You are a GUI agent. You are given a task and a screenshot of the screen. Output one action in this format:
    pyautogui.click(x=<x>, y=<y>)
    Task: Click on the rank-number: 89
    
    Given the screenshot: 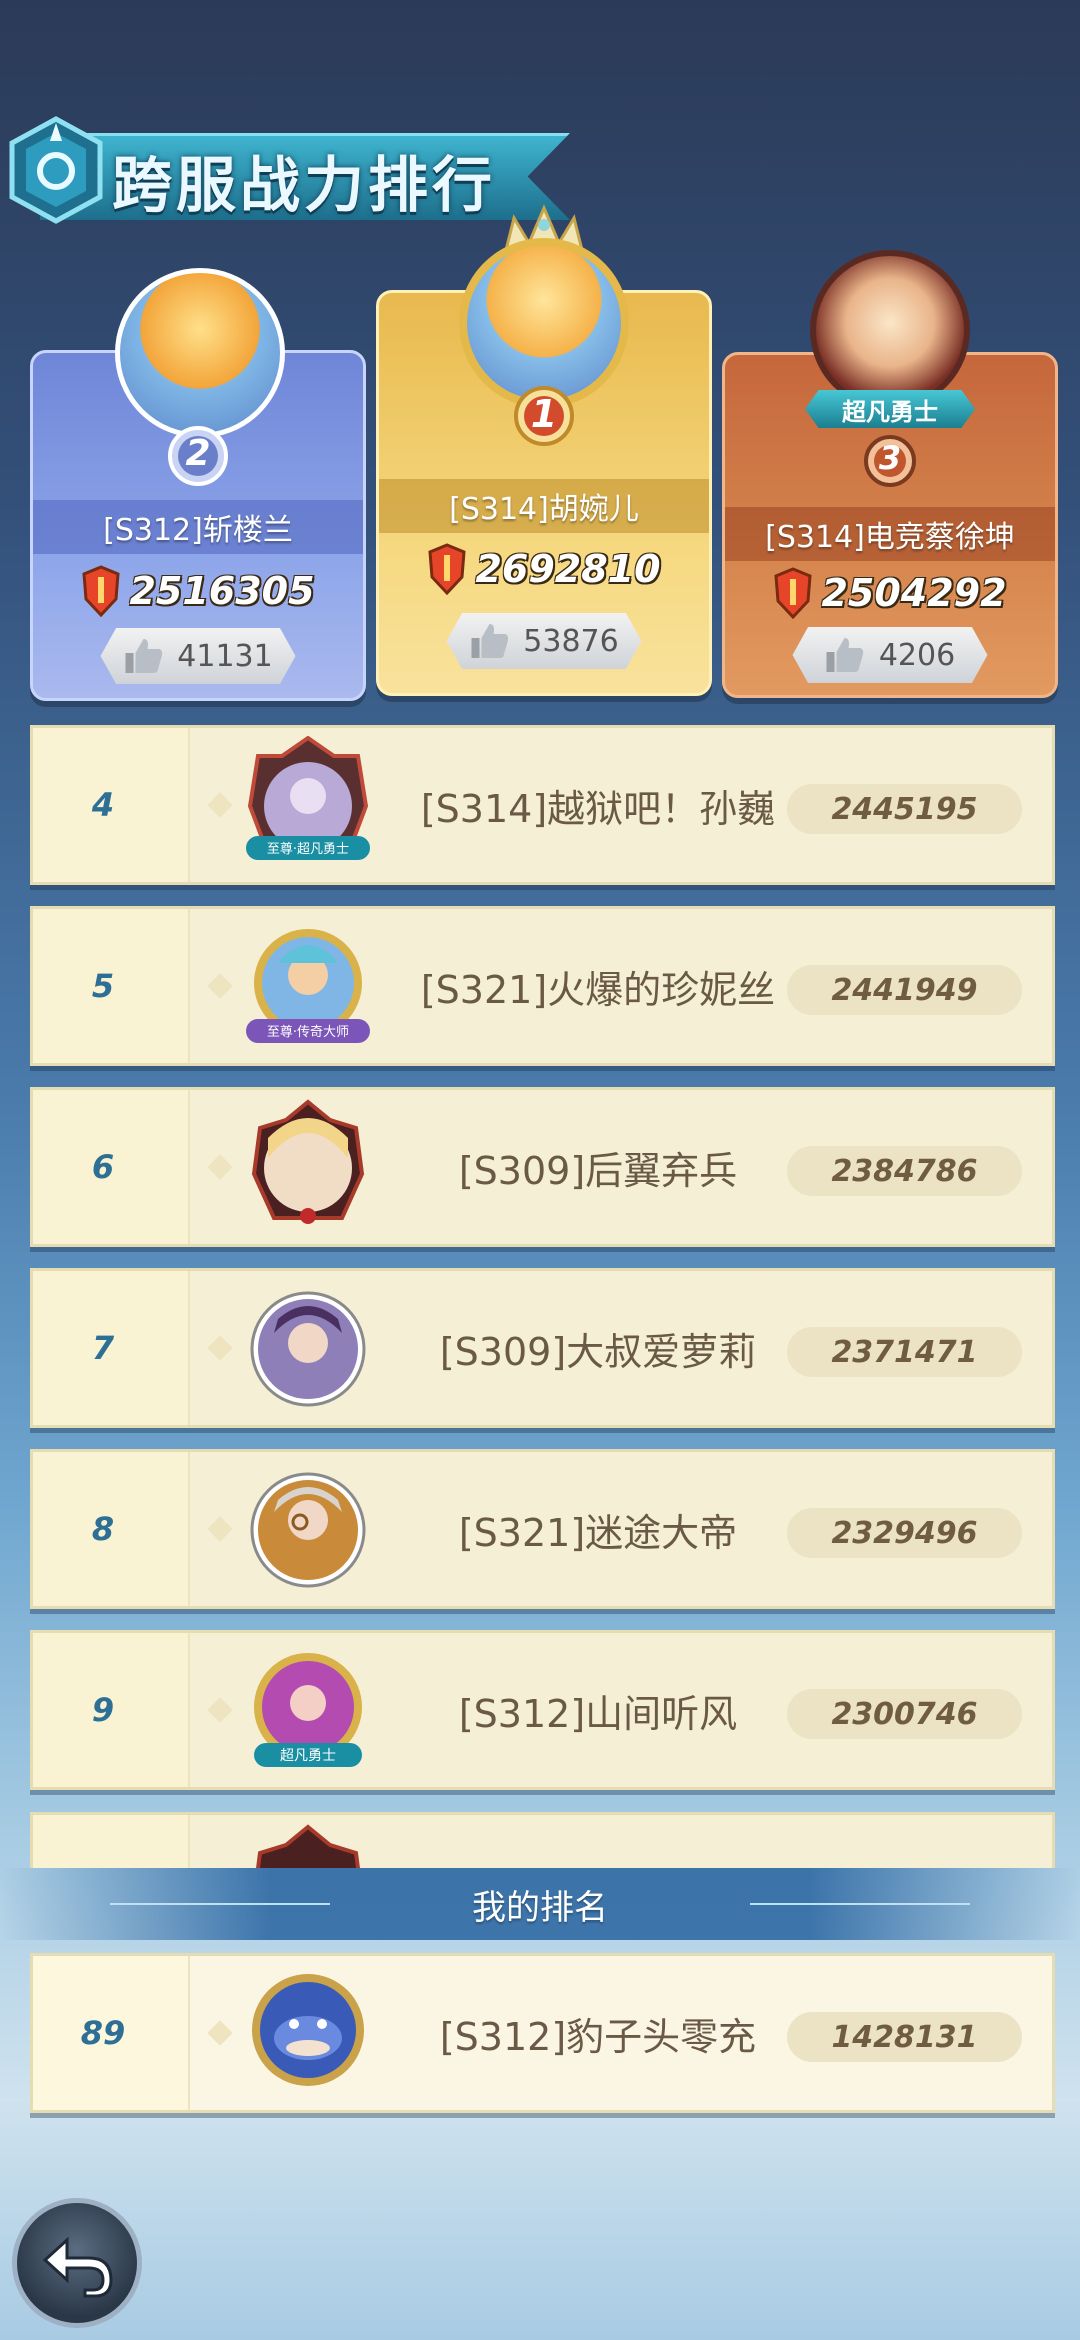 What is the action you would take?
    pyautogui.click(x=103, y=2033)
    